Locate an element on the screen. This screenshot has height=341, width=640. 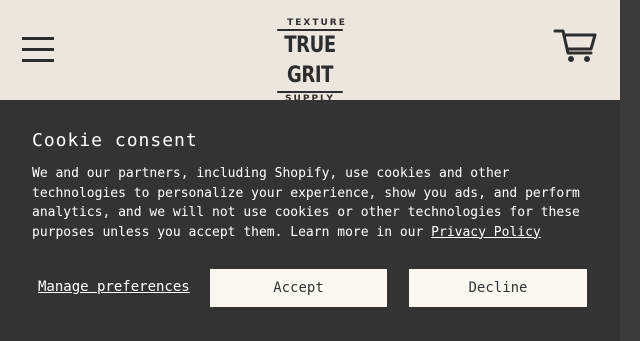
page-scrollbar is located at coordinates (630, 170).